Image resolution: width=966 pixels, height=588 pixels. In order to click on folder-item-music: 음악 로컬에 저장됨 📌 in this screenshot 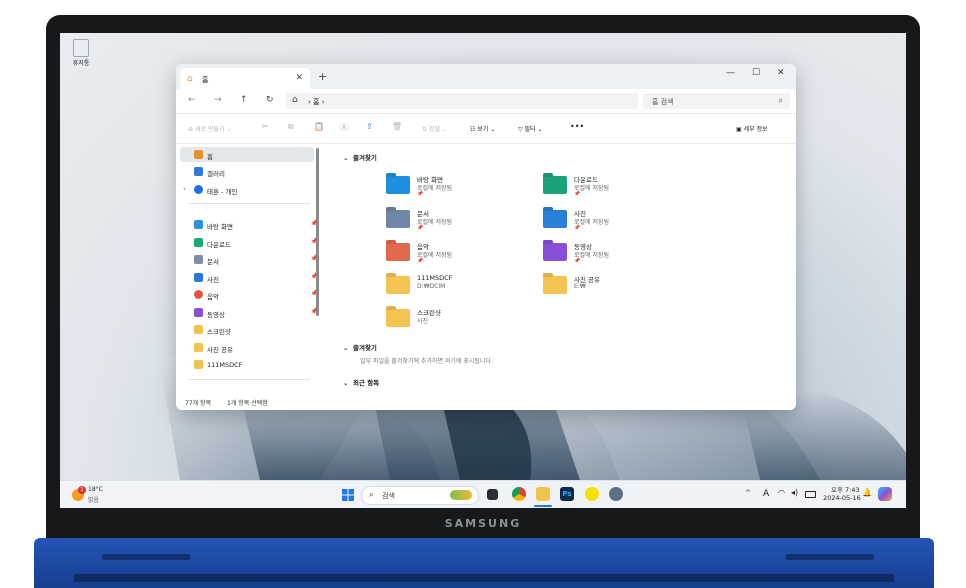, I will do `click(461, 254)`.